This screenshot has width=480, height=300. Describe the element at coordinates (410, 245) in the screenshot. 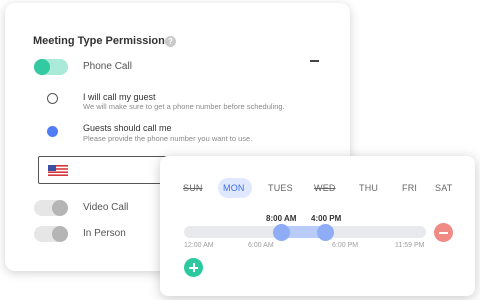

I see `tick-label: 11:59 PM` at that location.